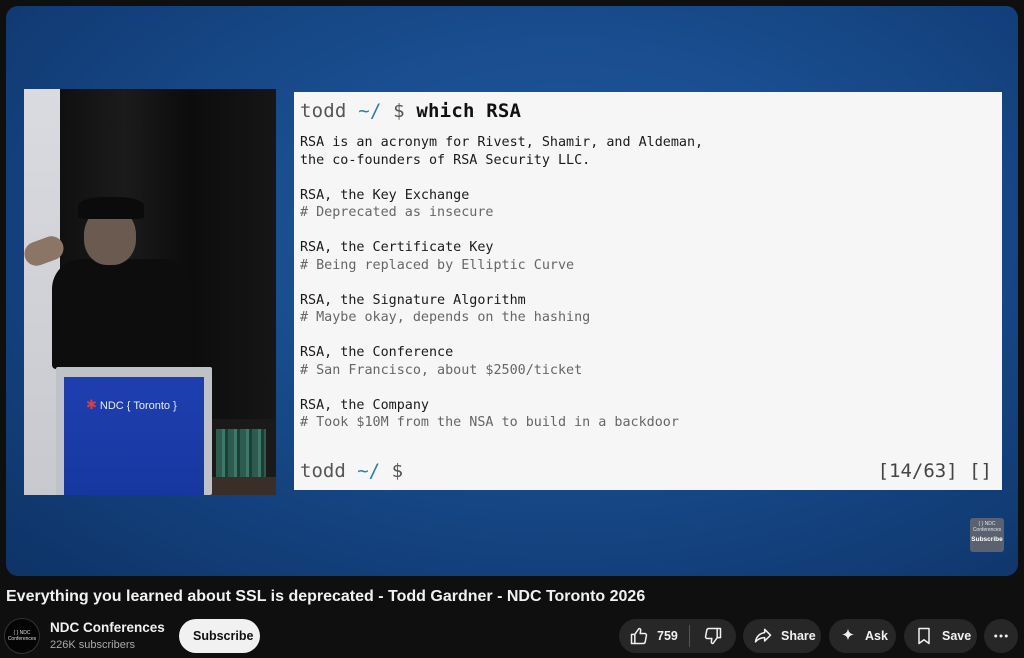 Image resolution: width=1024 pixels, height=658 pixels. I want to click on speaker-body, so click(122, 314).